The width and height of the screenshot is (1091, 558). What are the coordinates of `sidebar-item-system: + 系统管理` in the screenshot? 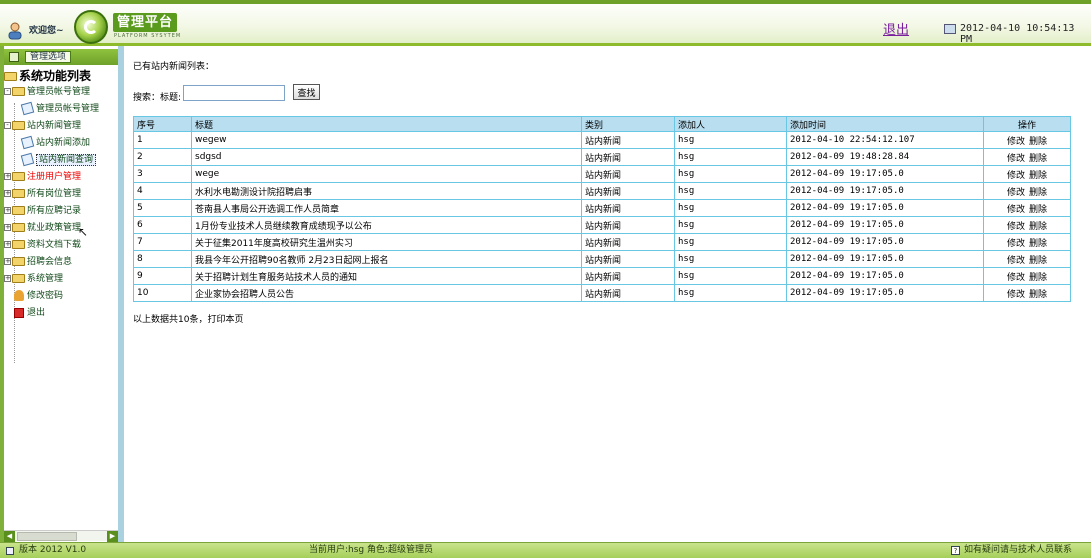 It's located at (33, 279).